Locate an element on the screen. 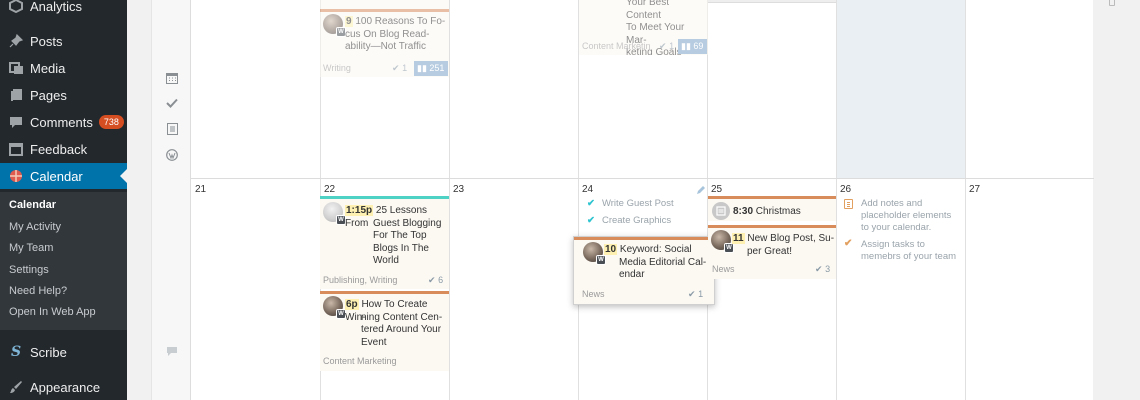  post-time: 10 is located at coordinates (611, 249).